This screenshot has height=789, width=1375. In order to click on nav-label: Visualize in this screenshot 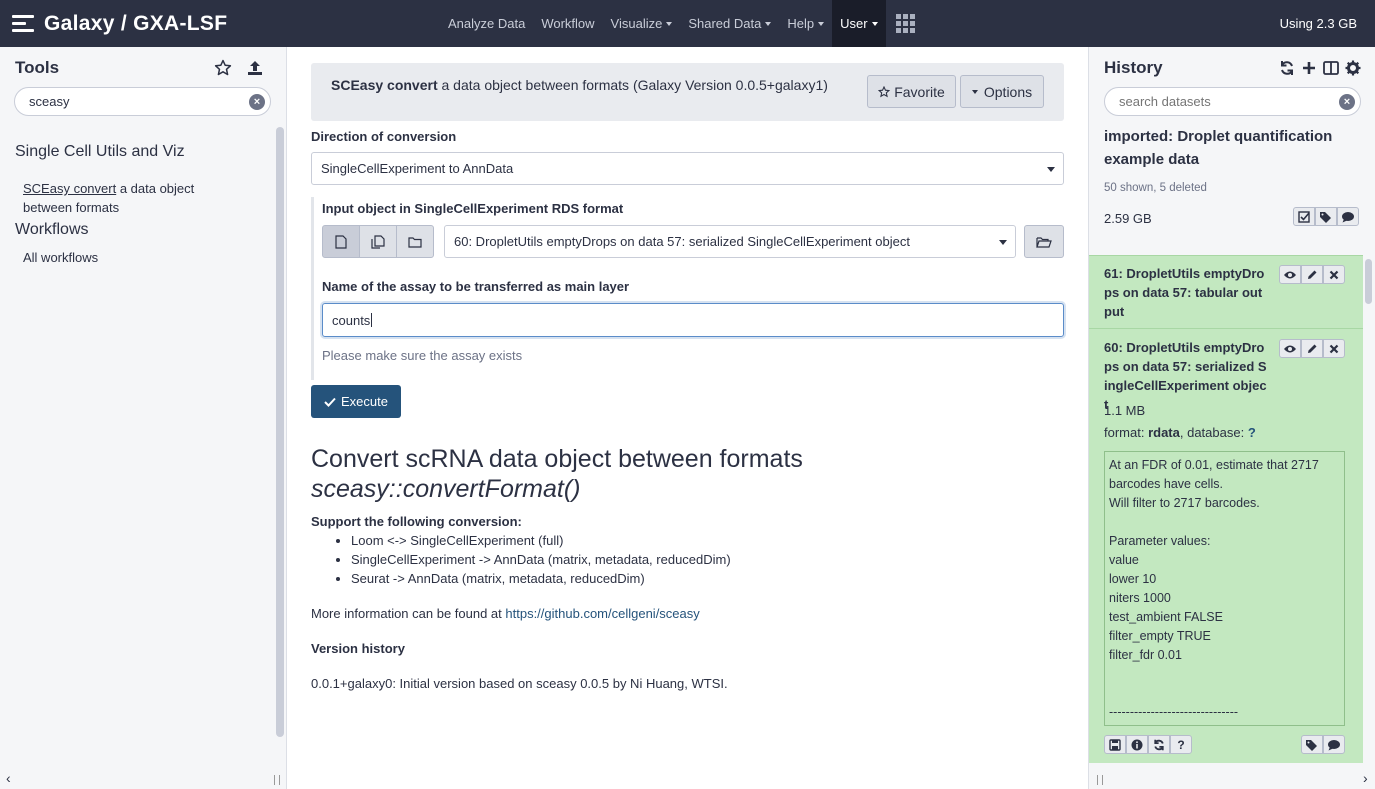, I will do `click(636, 23)`.